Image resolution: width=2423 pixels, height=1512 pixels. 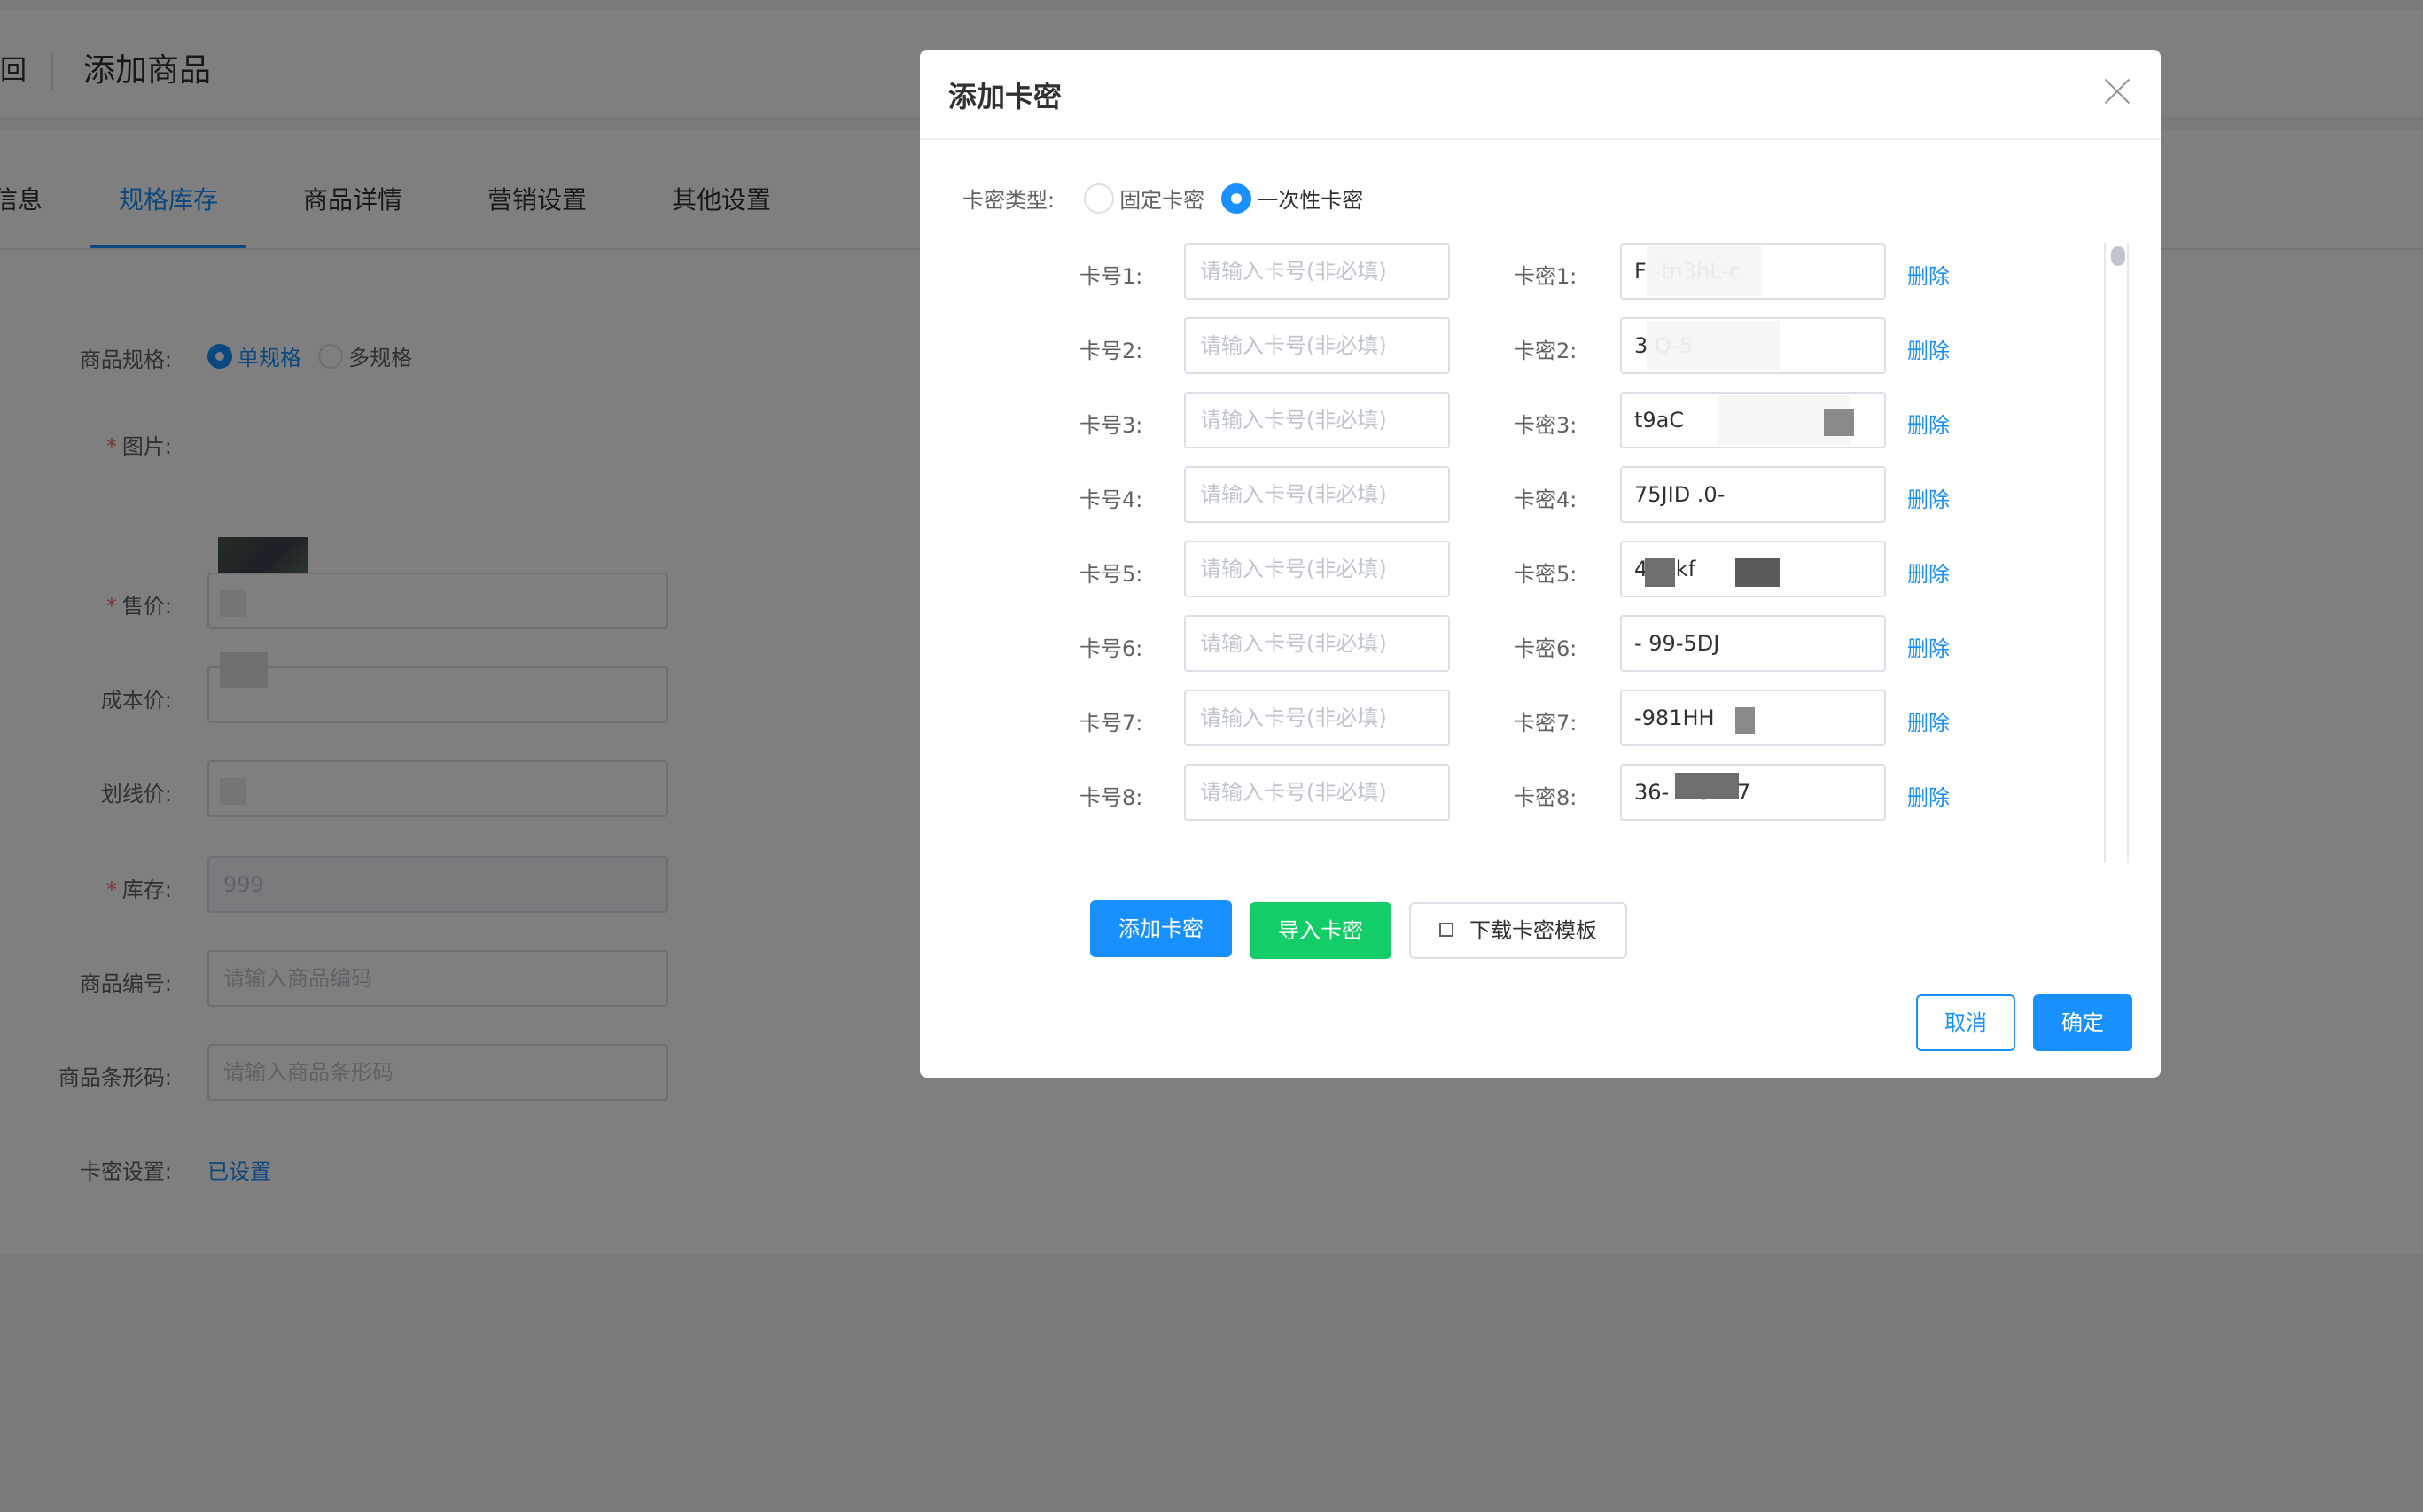 I want to click on card-number-label: 卡号4:, so click(x=1111, y=500).